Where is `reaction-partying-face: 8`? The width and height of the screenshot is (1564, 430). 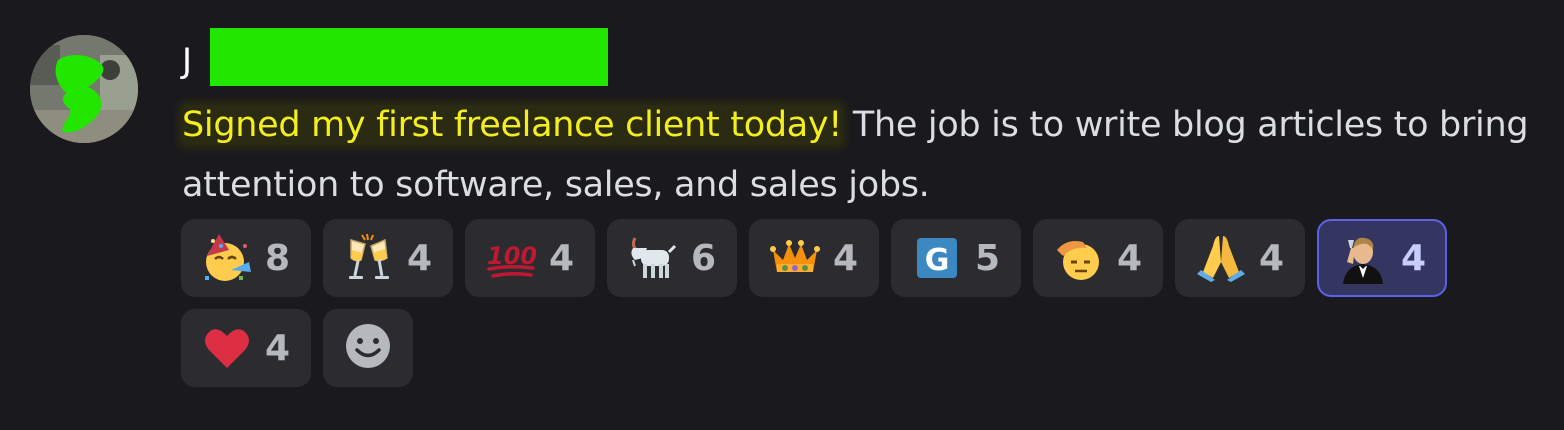 reaction-partying-face: 8 is located at coordinates (246, 258).